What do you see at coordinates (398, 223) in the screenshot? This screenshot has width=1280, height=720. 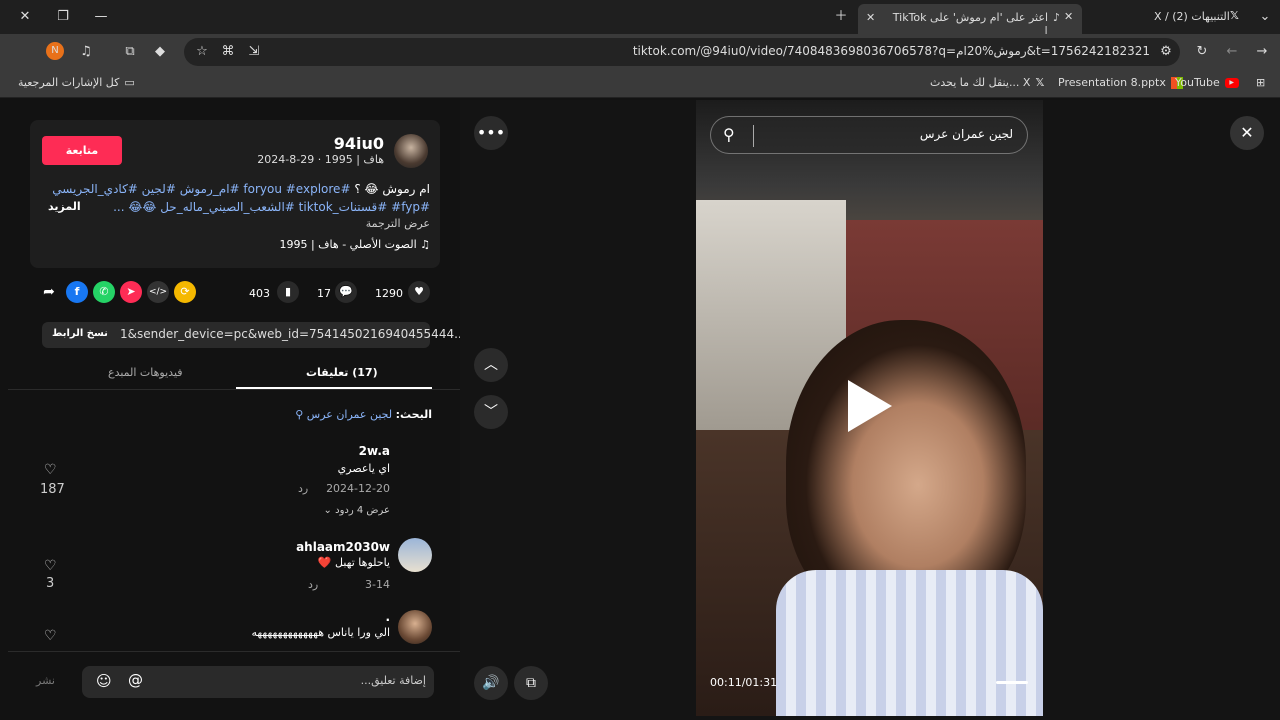 I see `translate-link: عرض الترجمة` at bounding box center [398, 223].